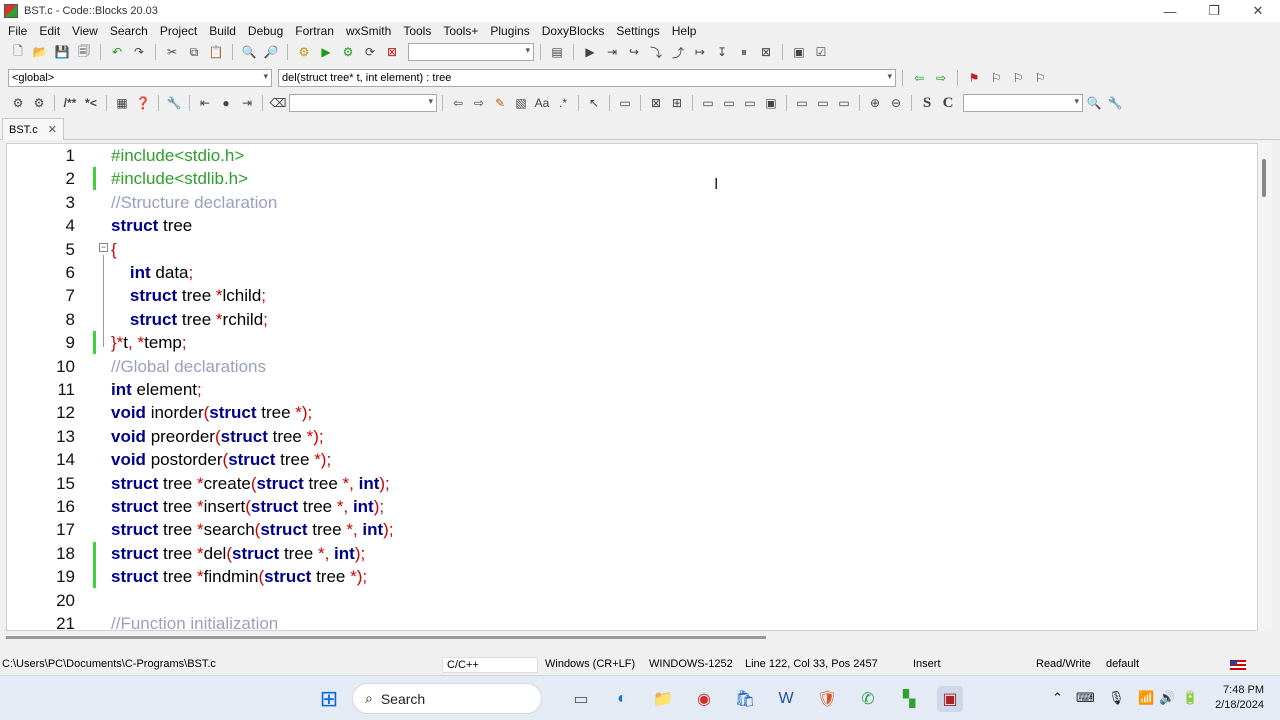  Describe the element at coordinates (458, 103) in the screenshot. I see `search-prev-icon: ⇦` at that location.